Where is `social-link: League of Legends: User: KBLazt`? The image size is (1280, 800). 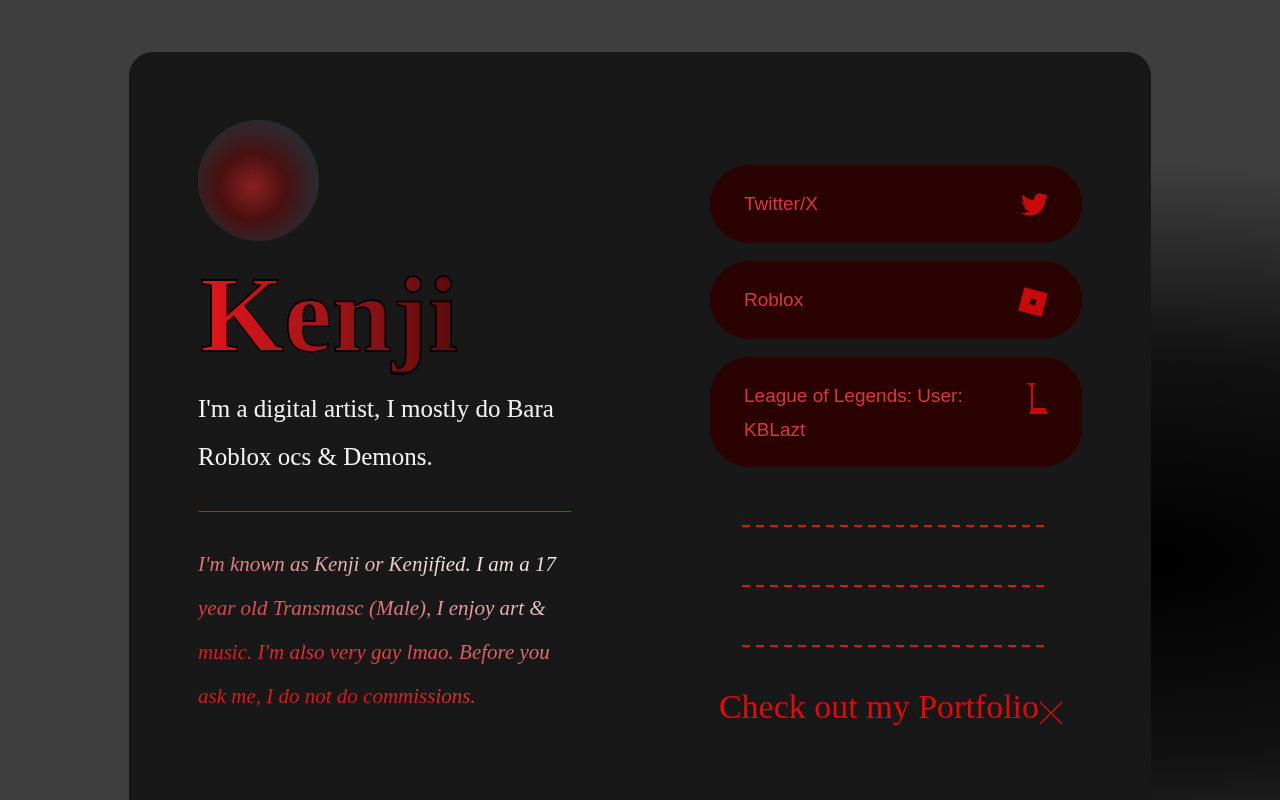
social-link: League of Legends: User: KBLazt is located at coordinates (896, 412).